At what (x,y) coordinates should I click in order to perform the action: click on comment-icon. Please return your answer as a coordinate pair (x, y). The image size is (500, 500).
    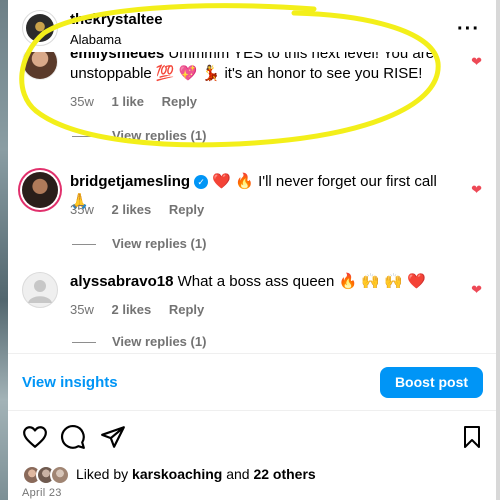
    Looking at the image, I should click on (73, 437).